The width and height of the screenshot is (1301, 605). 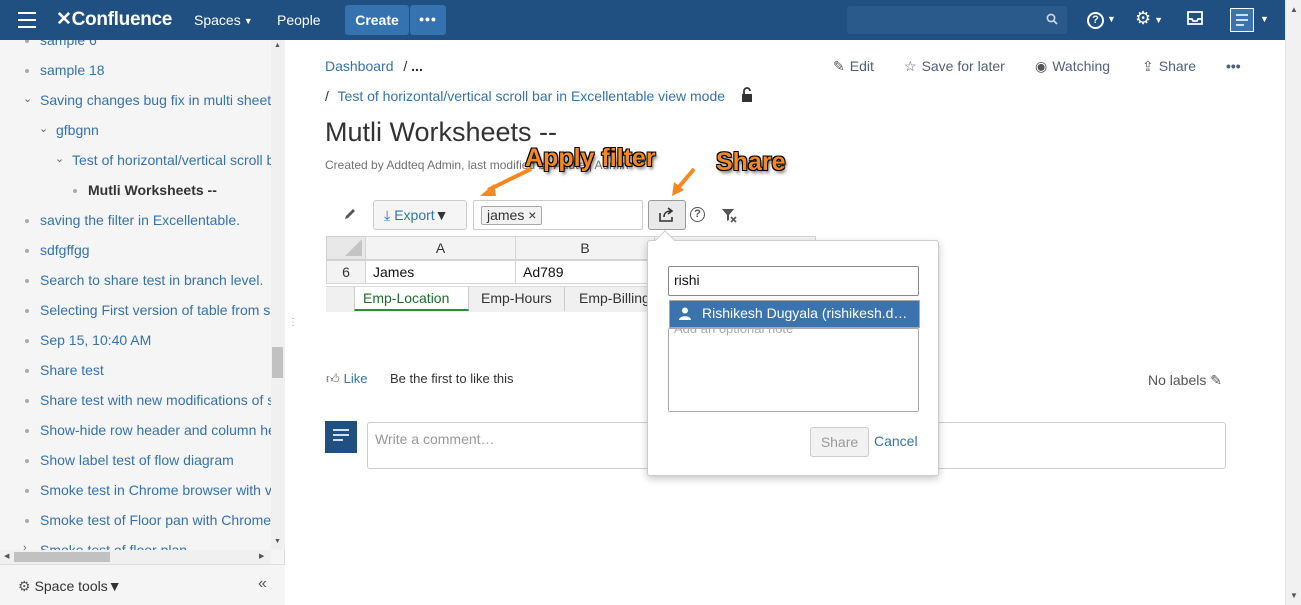 I want to click on column-header: A, so click(x=440, y=248).